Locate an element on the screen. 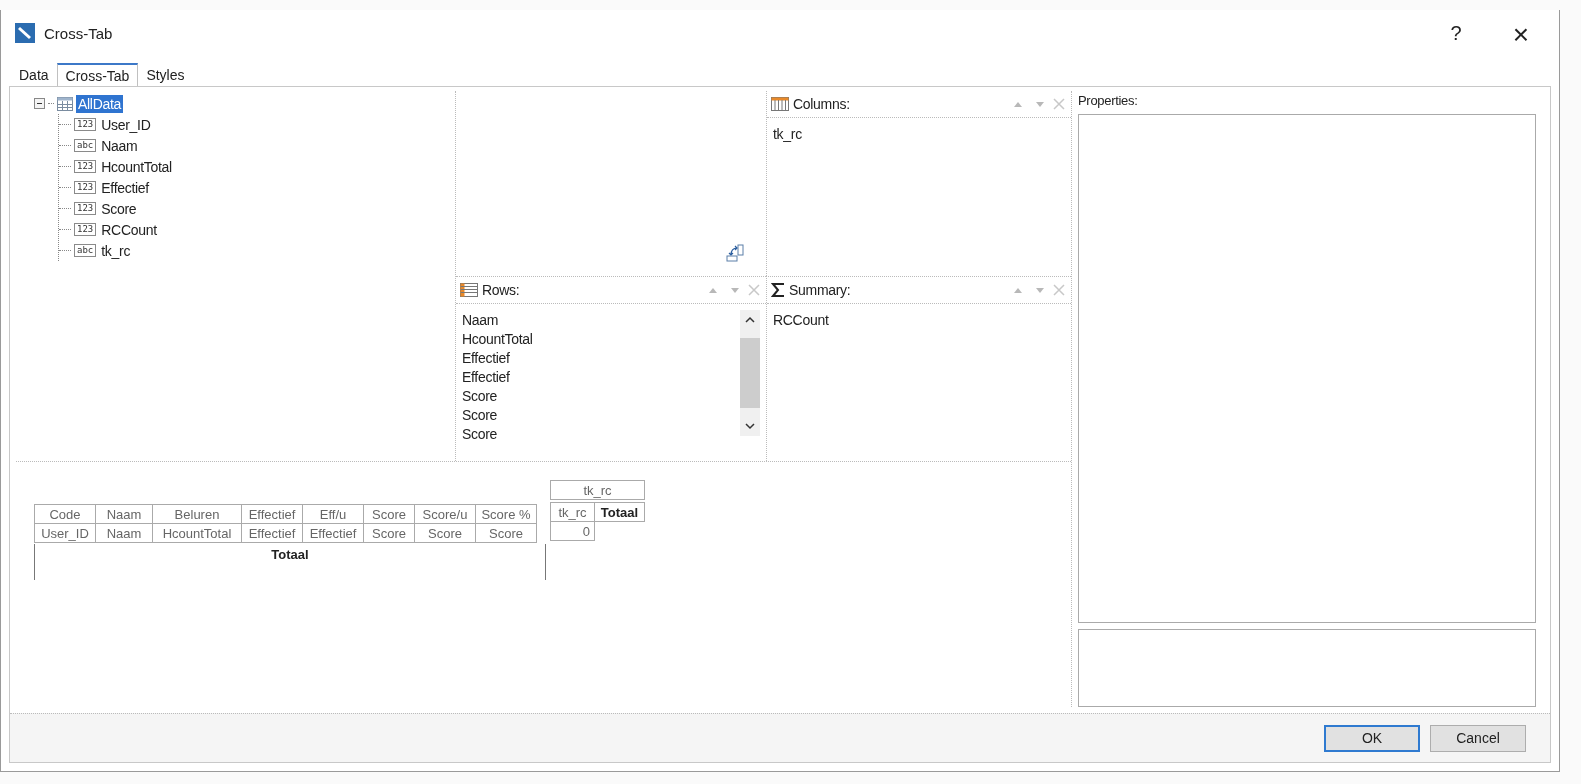 The image size is (1581, 784). close-button: × is located at coordinates (1521, 33).